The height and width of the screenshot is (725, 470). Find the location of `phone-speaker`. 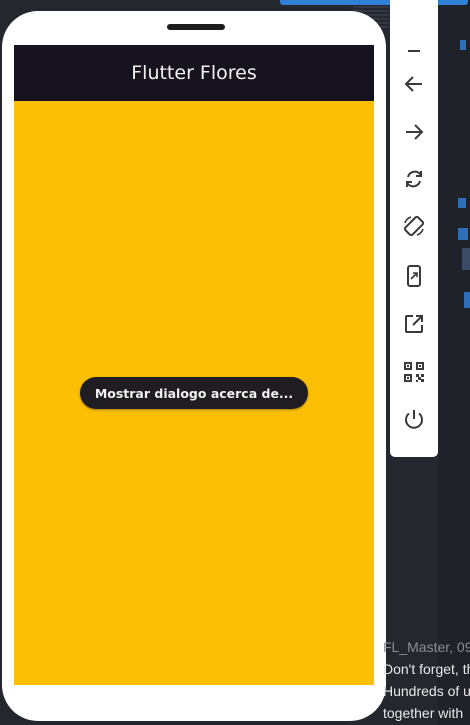

phone-speaker is located at coordinates (196, 27).